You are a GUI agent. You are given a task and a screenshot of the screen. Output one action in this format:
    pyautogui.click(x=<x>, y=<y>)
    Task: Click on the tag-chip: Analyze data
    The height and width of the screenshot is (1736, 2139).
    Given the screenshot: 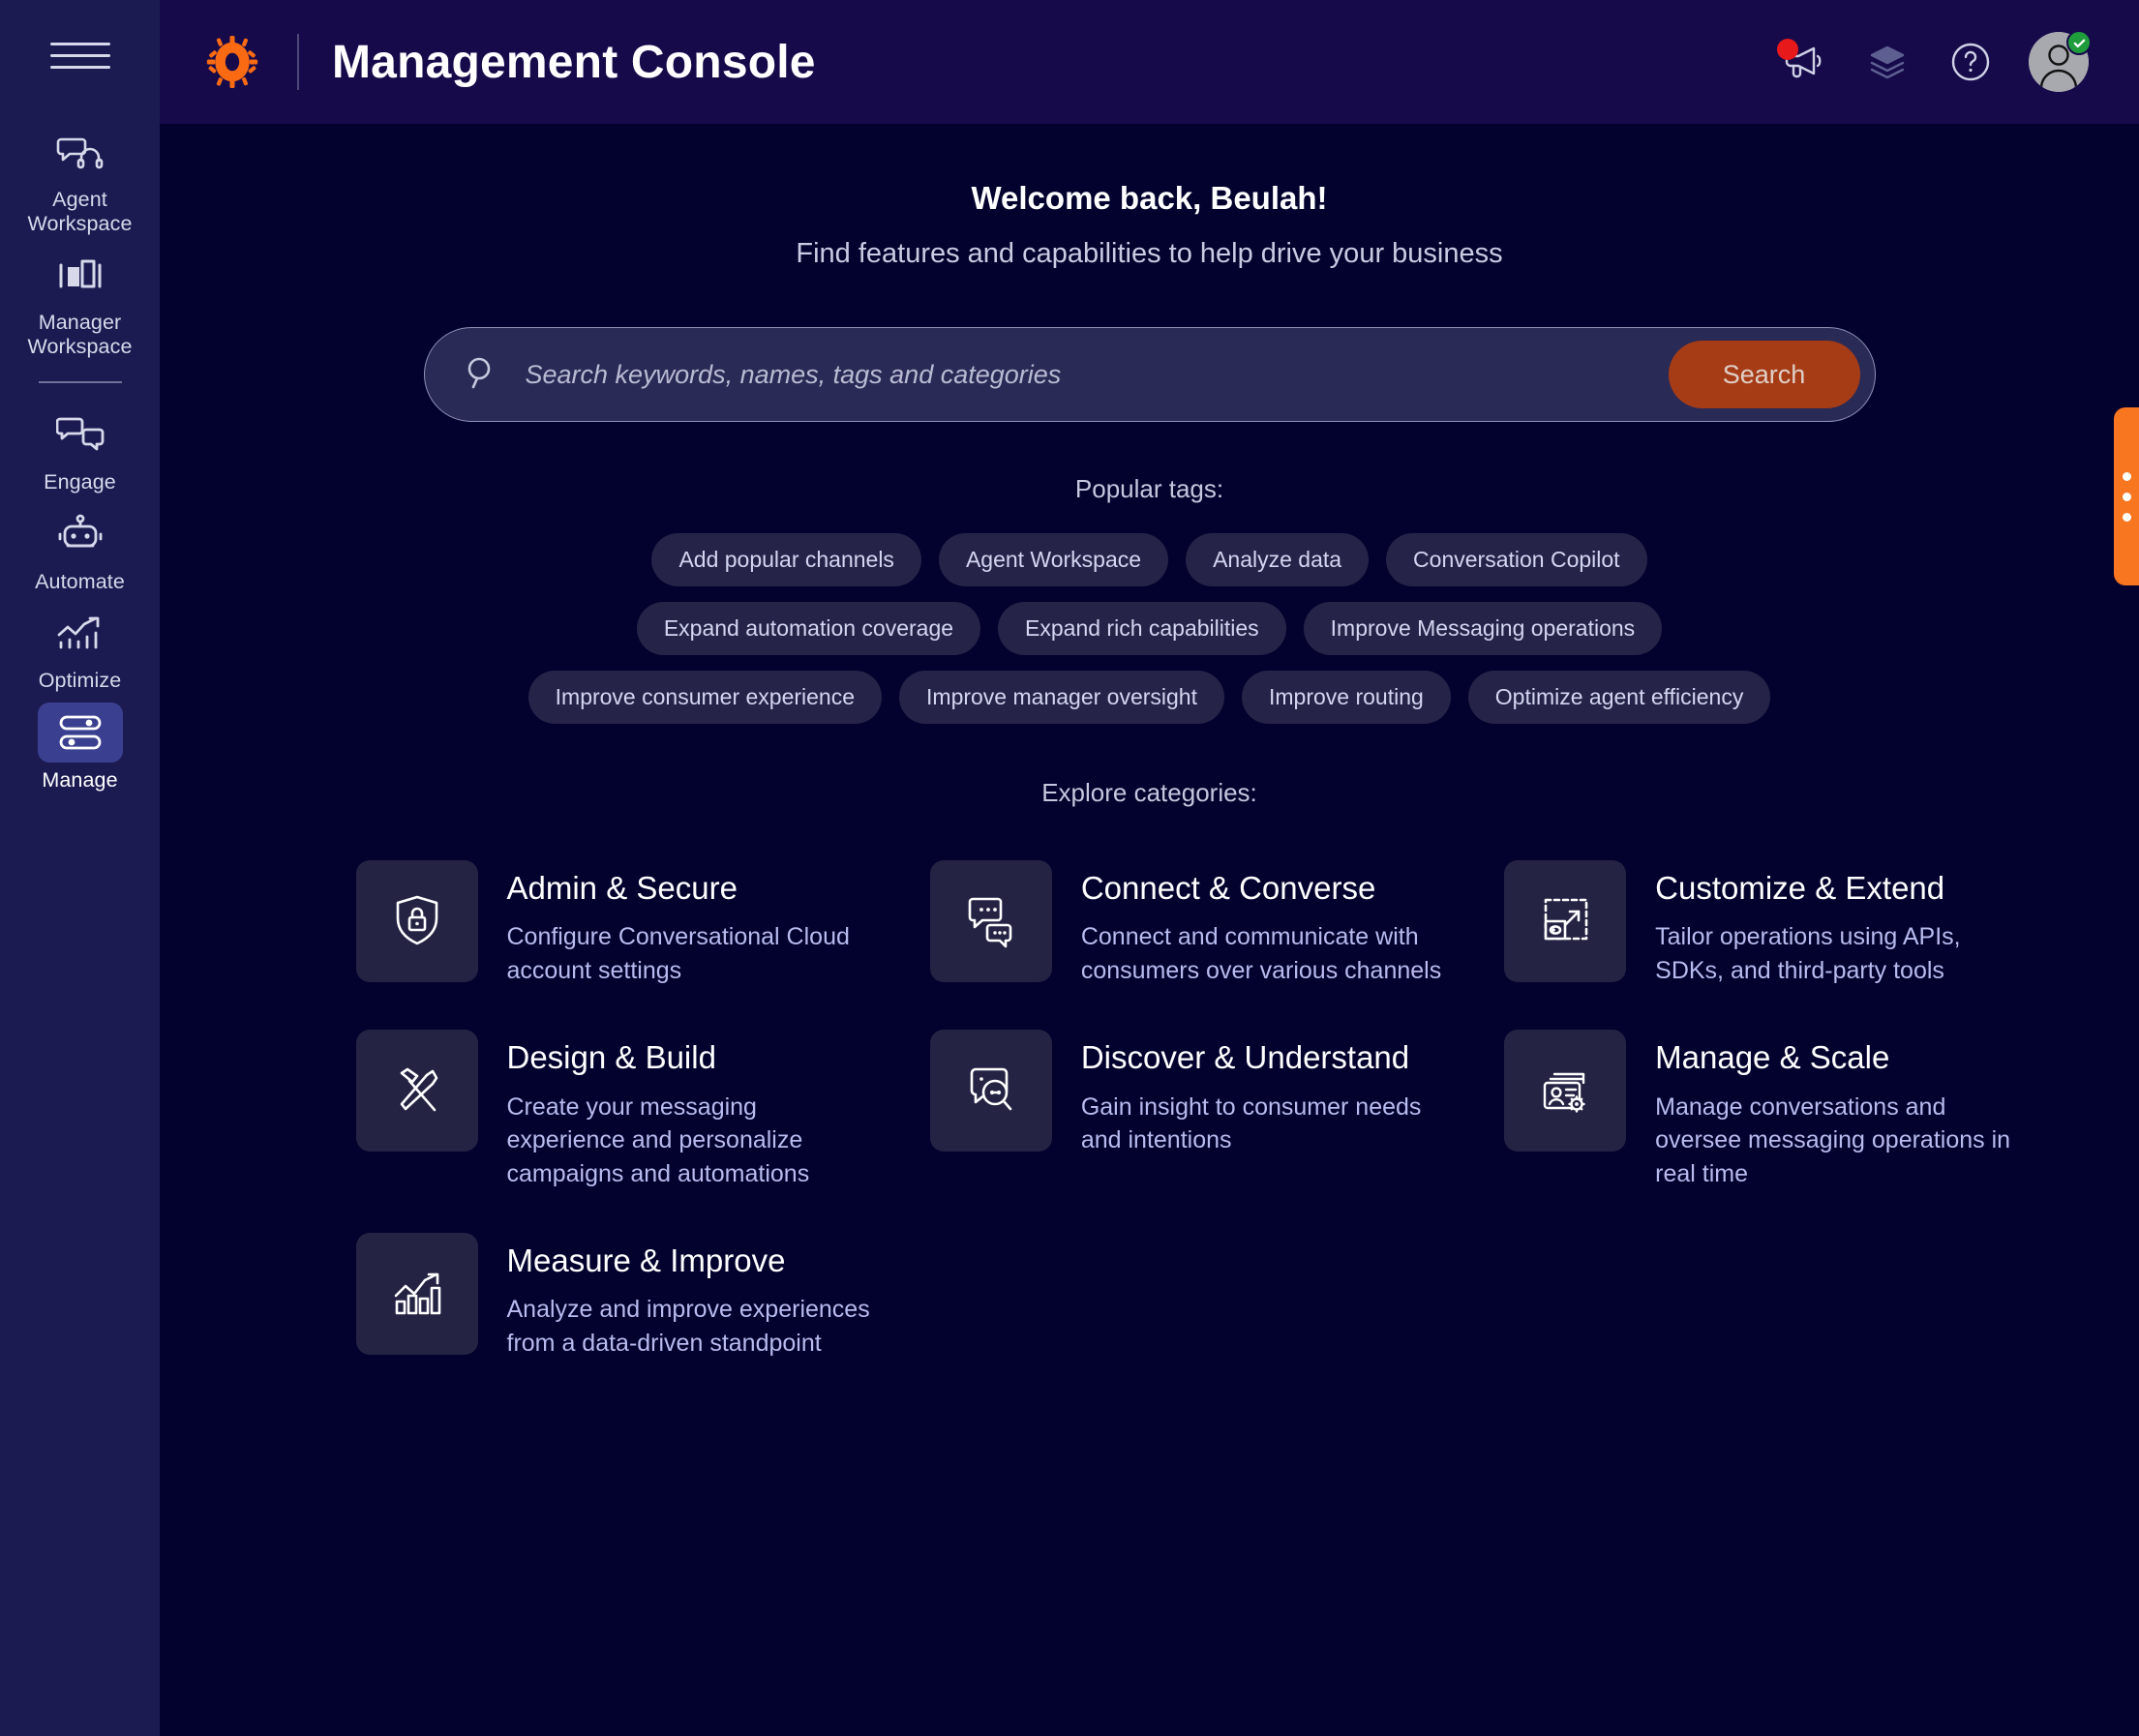 What is the action you would take?
    pyautogui.click(x=1278, y=559)
    